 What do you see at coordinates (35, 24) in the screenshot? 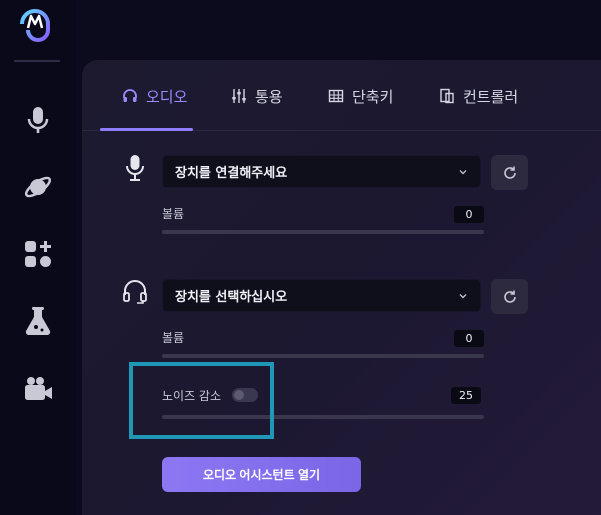
I see `app-logo-icon` at bounding box center [35, 24].